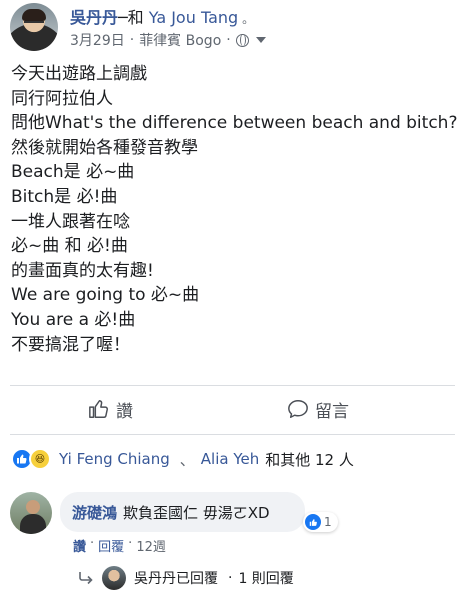 Image resolution: width=465 pixels, height=600 pixels. I want to click on comment-bubble-icon, so click(298, 409).